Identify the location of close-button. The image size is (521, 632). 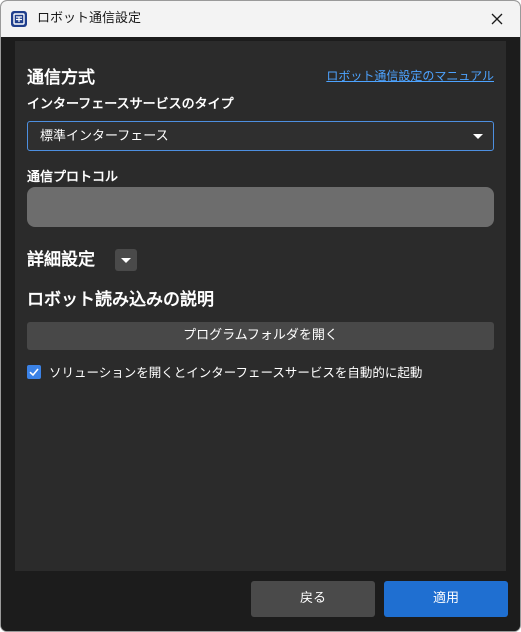
(497, 19).